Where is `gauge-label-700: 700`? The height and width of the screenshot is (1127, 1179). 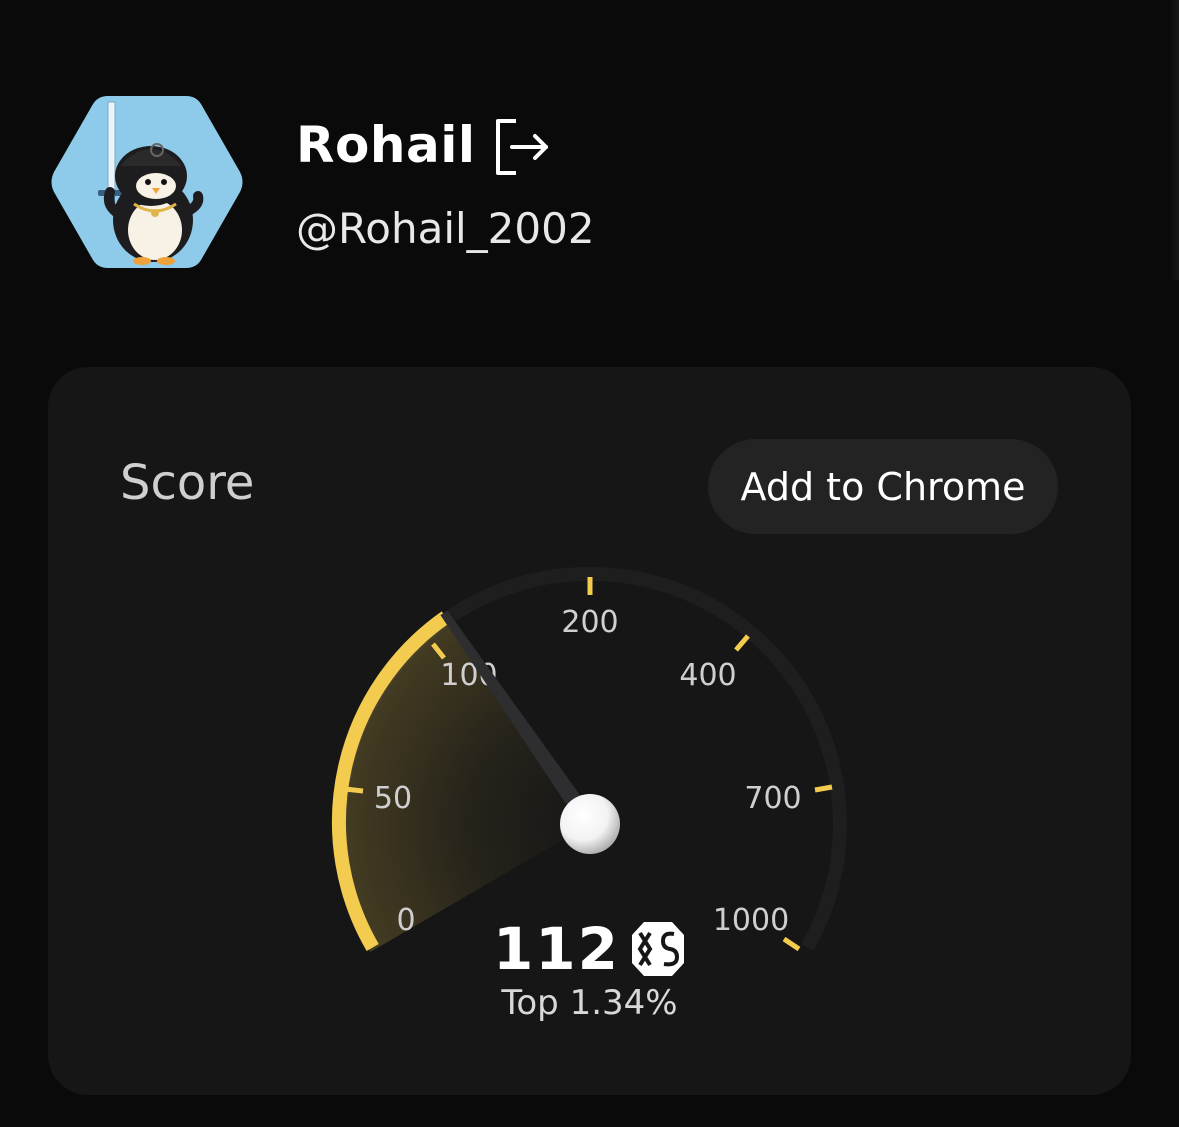 gauge-label-700: 700 is located at coordinates (772, 798).